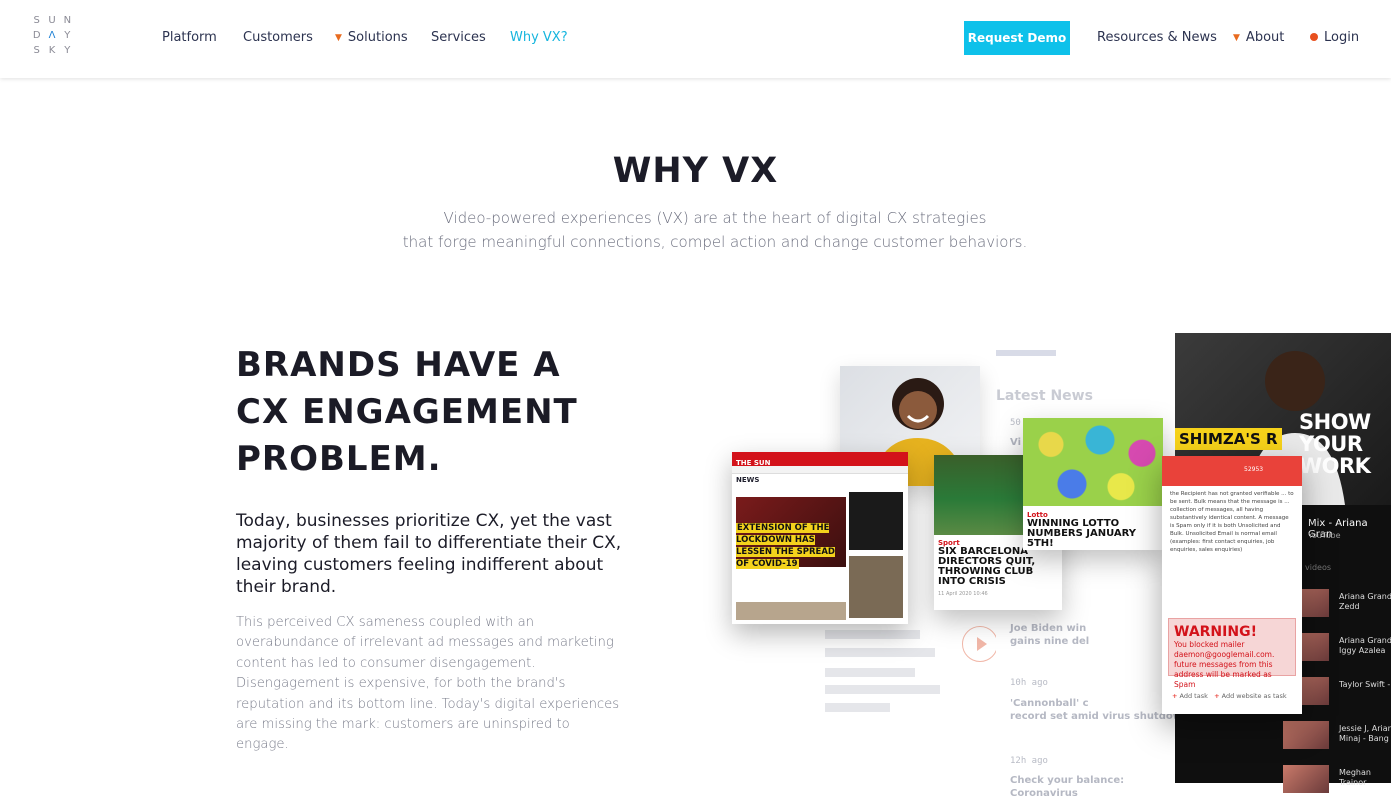  Describe the element at coordinates (377, 37) in the screenshot. I see `nav-solutions-label: Solutions` at that location.